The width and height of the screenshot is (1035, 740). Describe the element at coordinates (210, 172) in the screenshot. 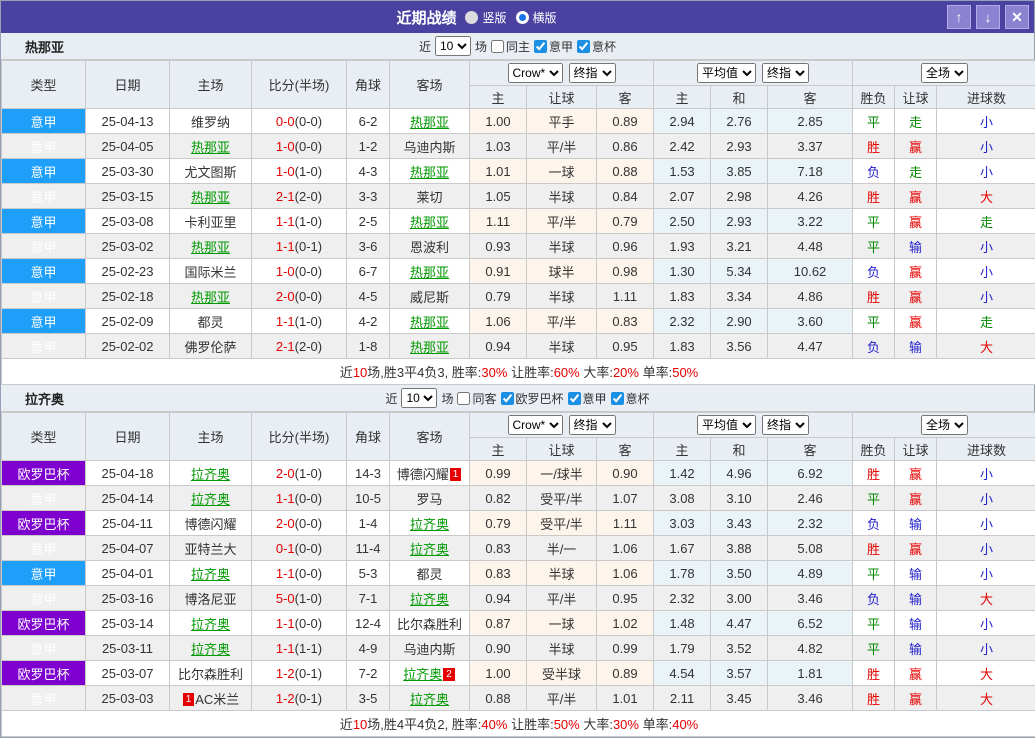

I see `team-link: 尤文图斯` at that location.